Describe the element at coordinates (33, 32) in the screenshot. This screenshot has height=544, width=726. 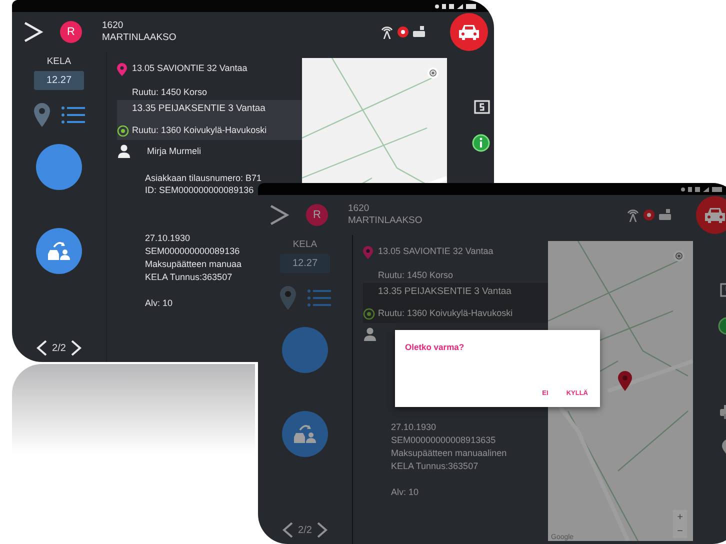
I see `chevron-right-icon` at that location.